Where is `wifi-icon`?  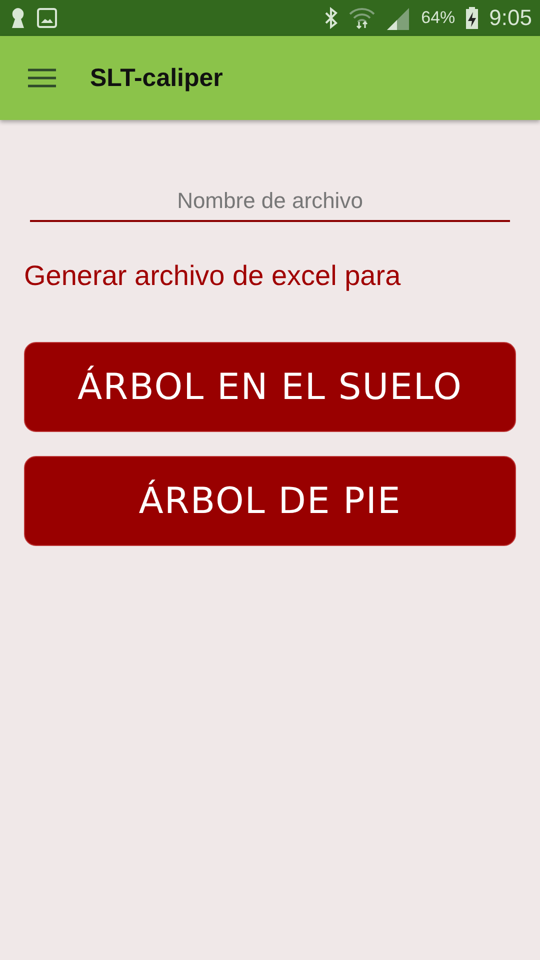 wifi-icon is located at coordinates (362, 18).